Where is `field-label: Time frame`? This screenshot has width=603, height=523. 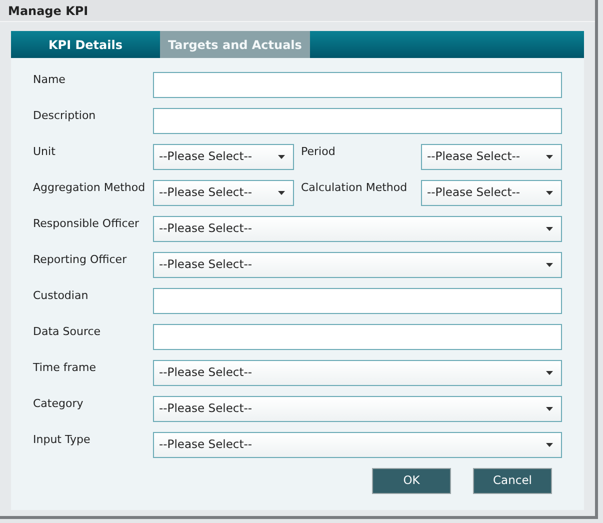 field-label: Time frame is located at coordinates (65, 368).